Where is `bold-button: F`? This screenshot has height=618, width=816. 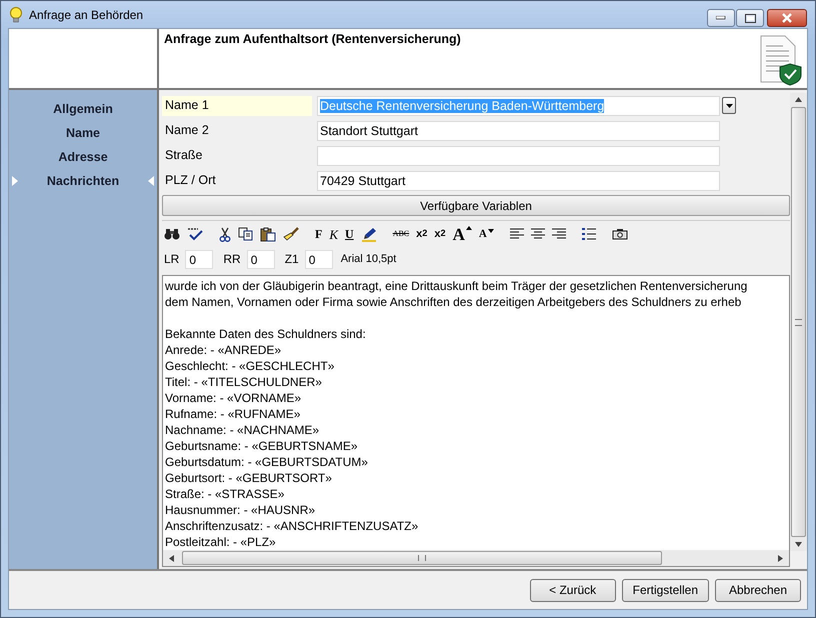
bold-button: F is located at coordinates (318, 234).